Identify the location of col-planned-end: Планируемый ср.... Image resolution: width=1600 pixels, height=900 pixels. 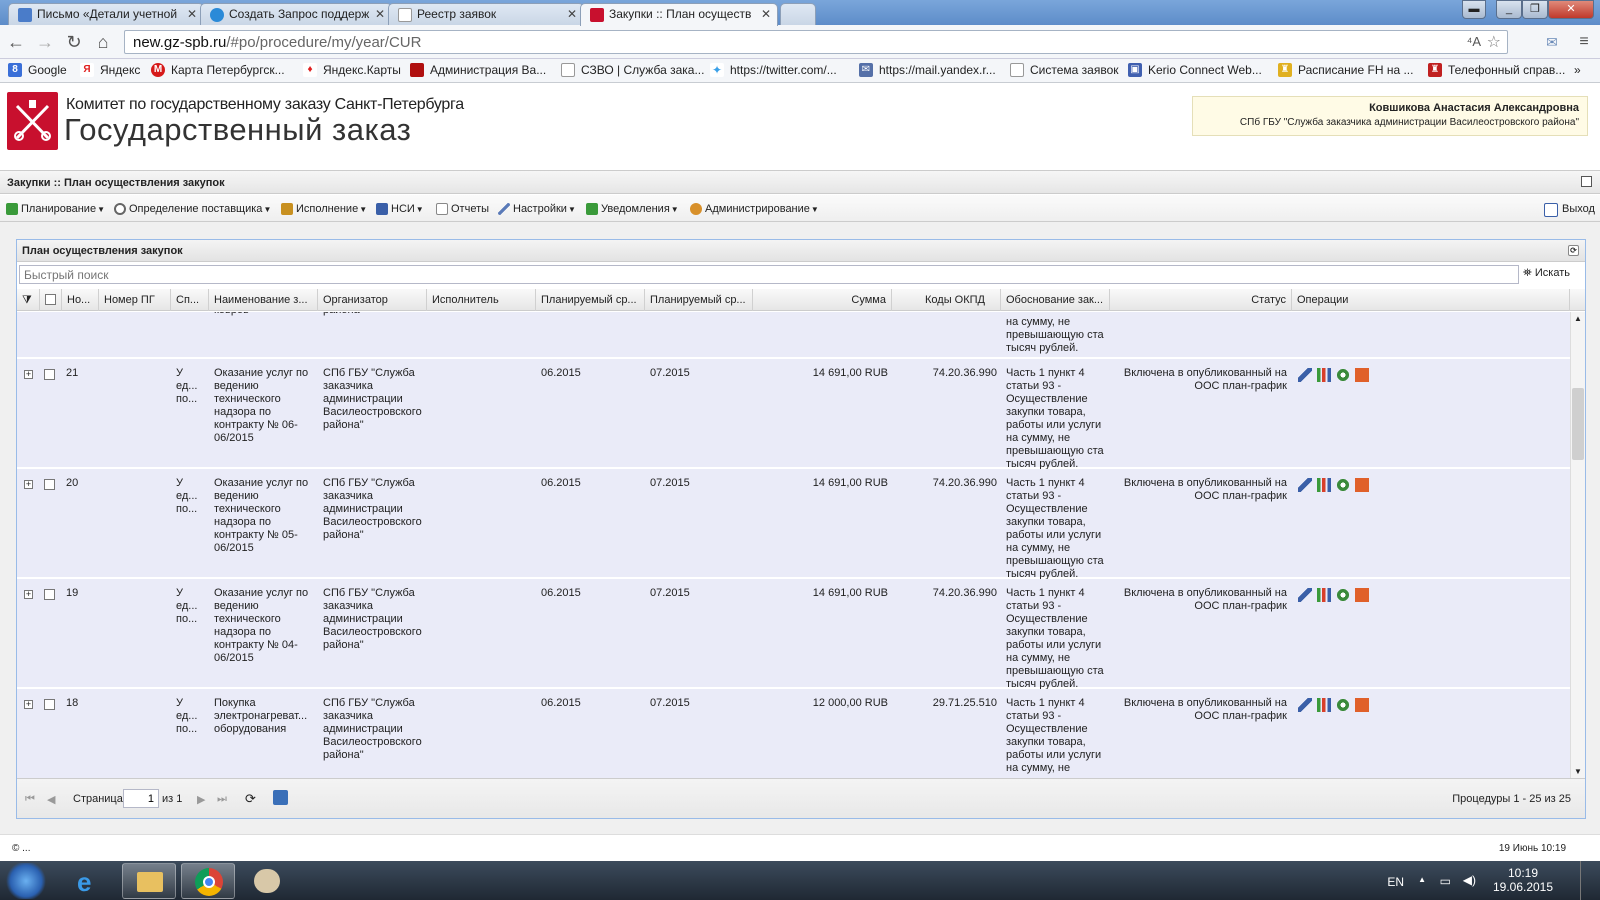
(699, 300).